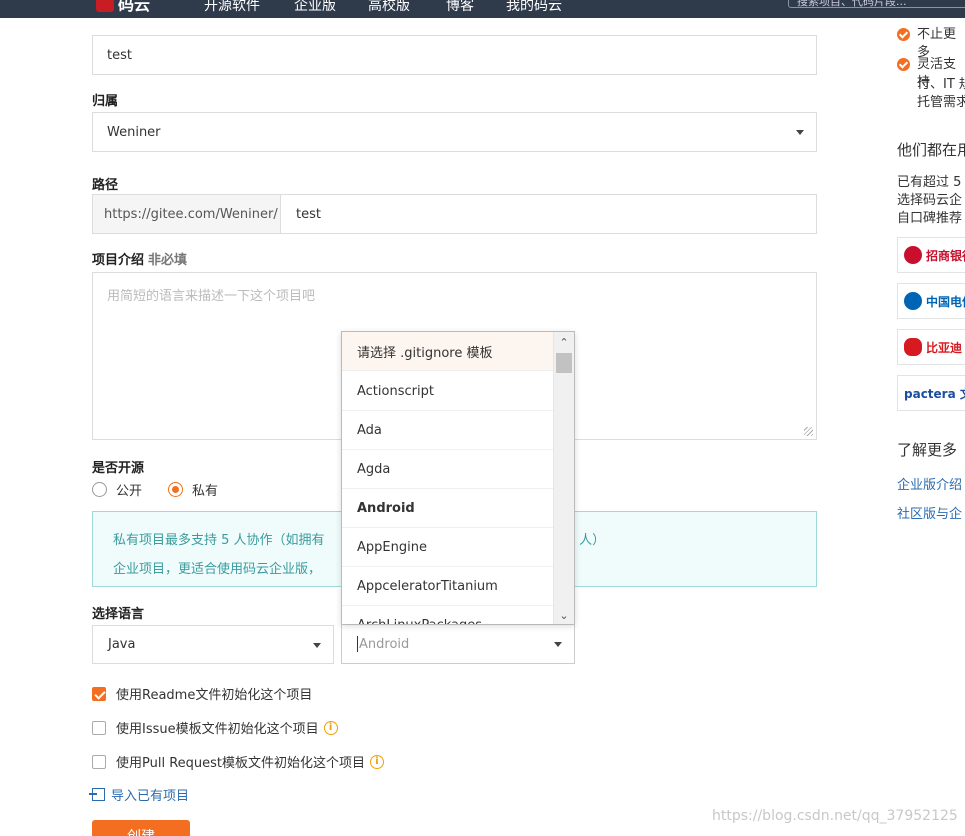  Describe the element at coordinates (389, 7) in the screenshot. I see `nav-item-education: 高校版` at that location.